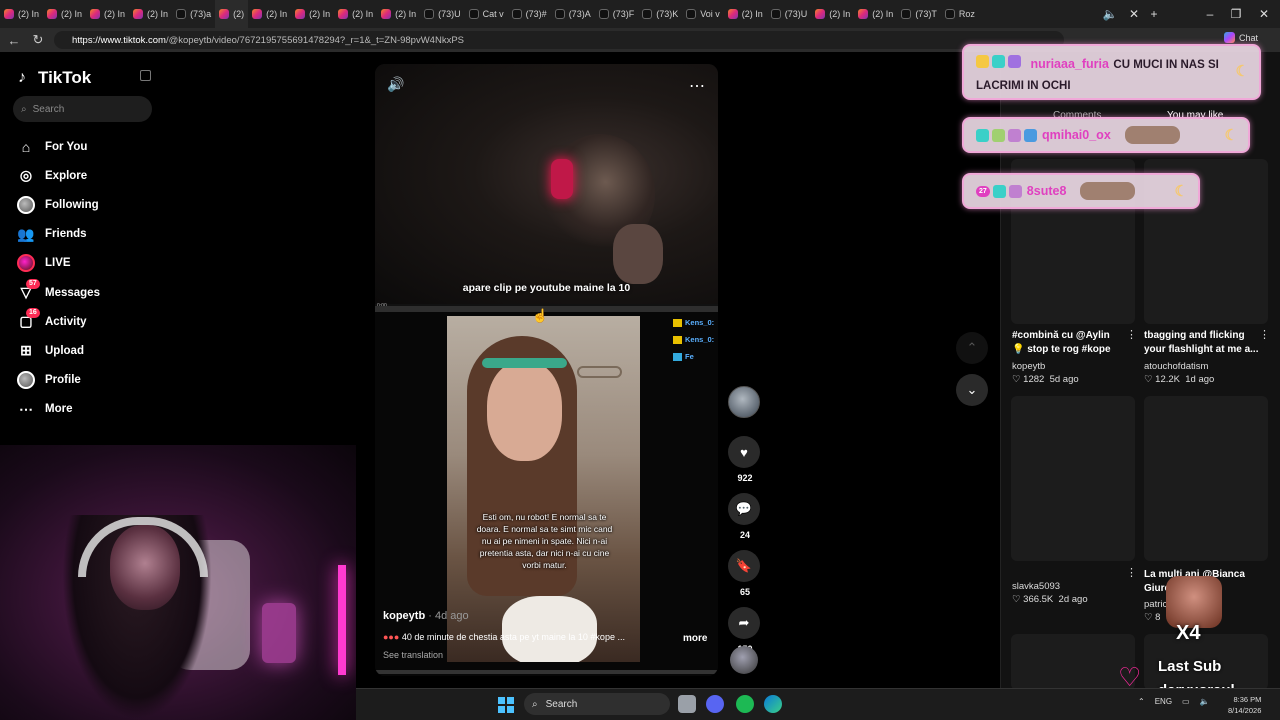  What do you see at coordinates (715, 704) in the screenshot?
I see `discord-icon` at bounding box center [715, 704].